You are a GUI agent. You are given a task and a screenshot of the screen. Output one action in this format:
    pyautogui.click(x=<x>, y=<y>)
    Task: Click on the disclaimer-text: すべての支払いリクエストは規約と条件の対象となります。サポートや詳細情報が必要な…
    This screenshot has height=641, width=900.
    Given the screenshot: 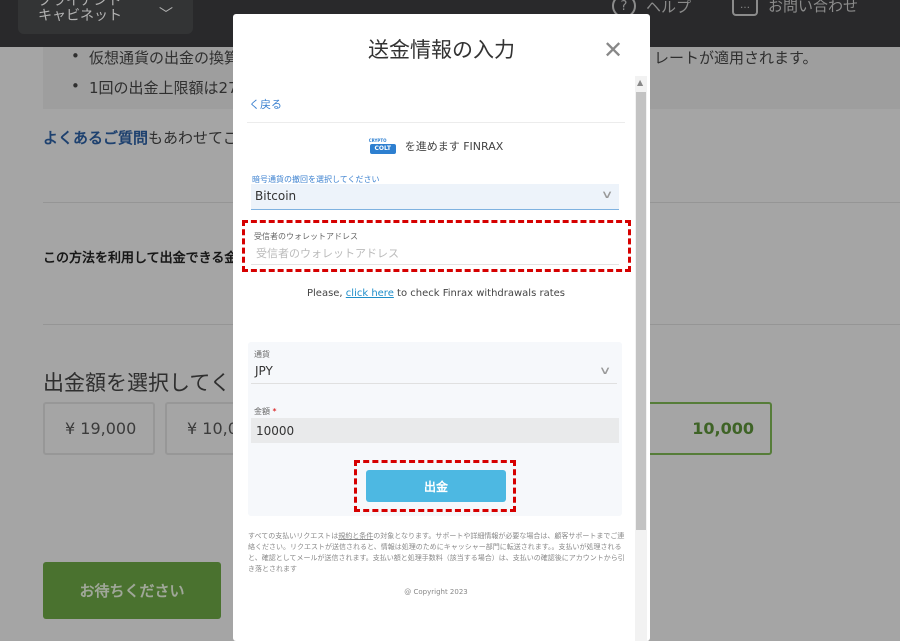 What is the action you would take?
    pyautogui.click(x=437, y=553)
    